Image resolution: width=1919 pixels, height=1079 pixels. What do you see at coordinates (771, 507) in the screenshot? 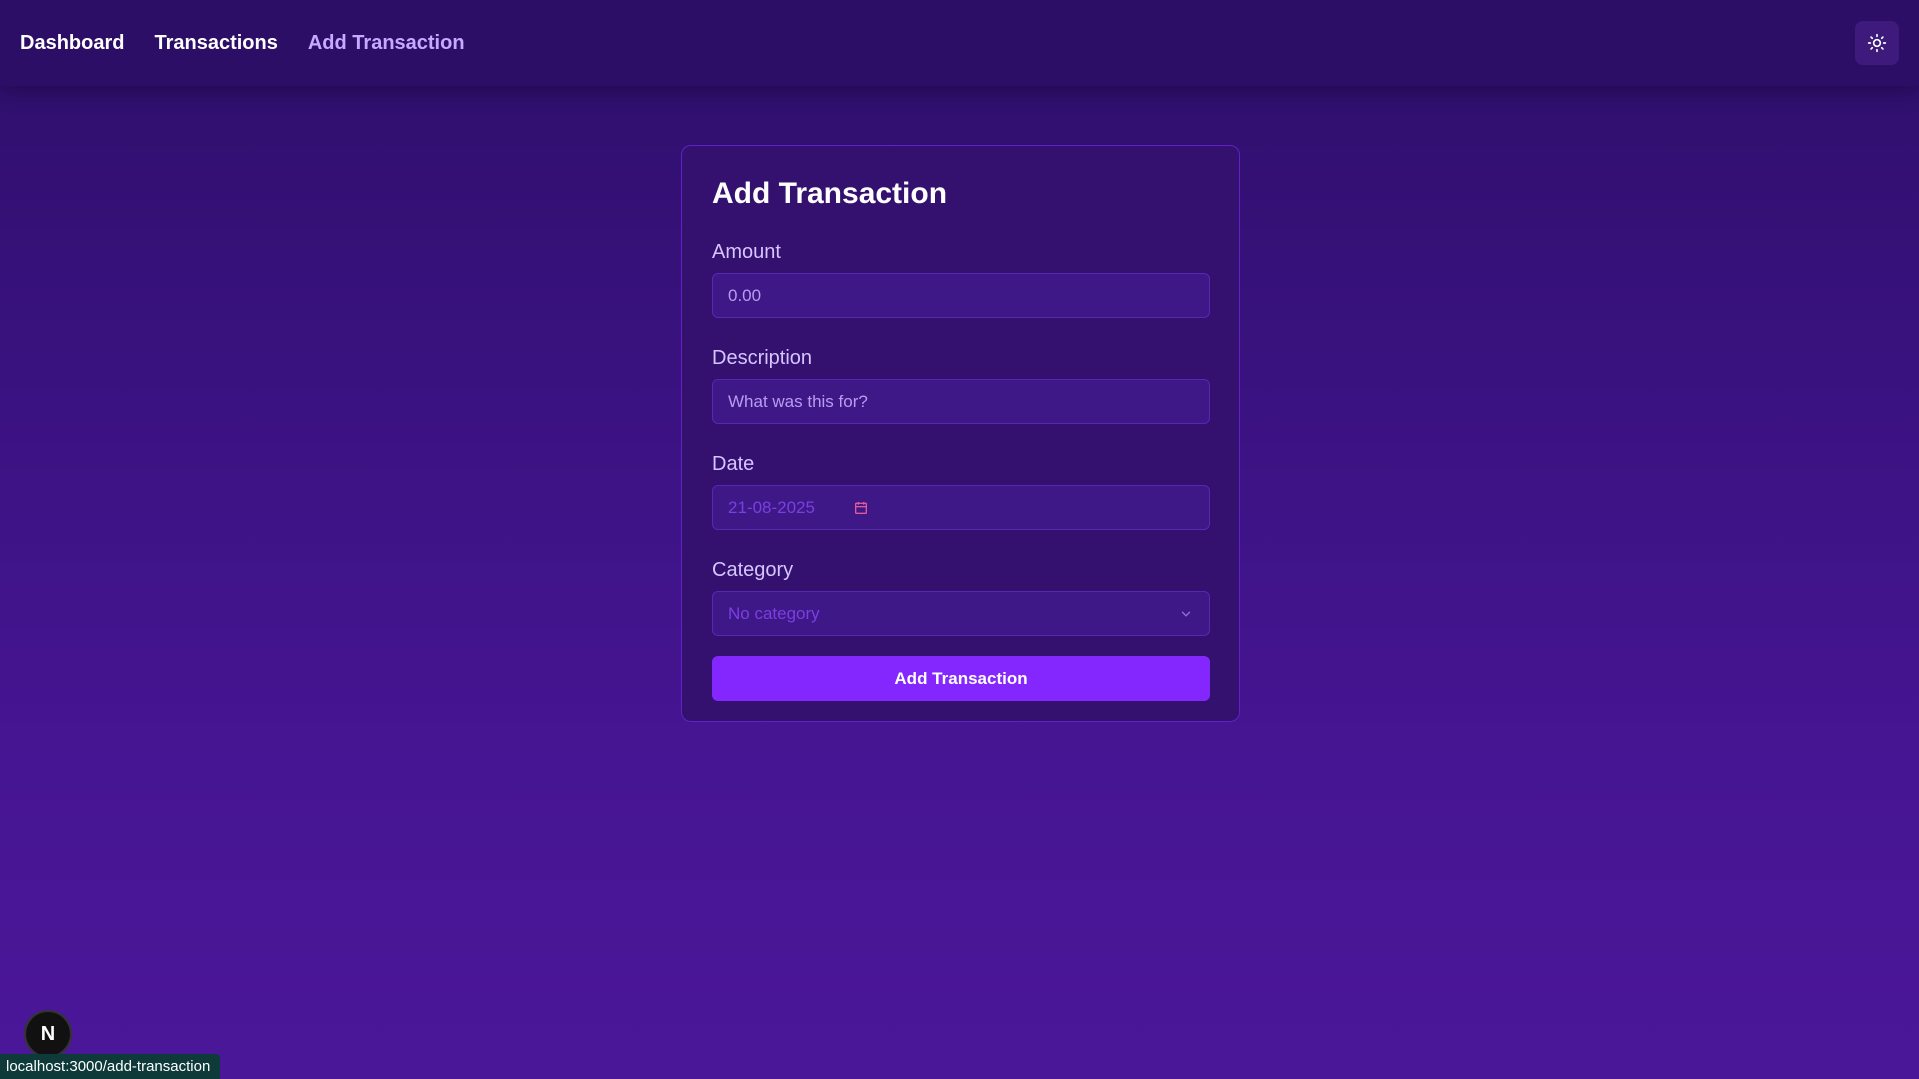
I see `date-value: 21-08-2025` at bounding box center [771, 507].